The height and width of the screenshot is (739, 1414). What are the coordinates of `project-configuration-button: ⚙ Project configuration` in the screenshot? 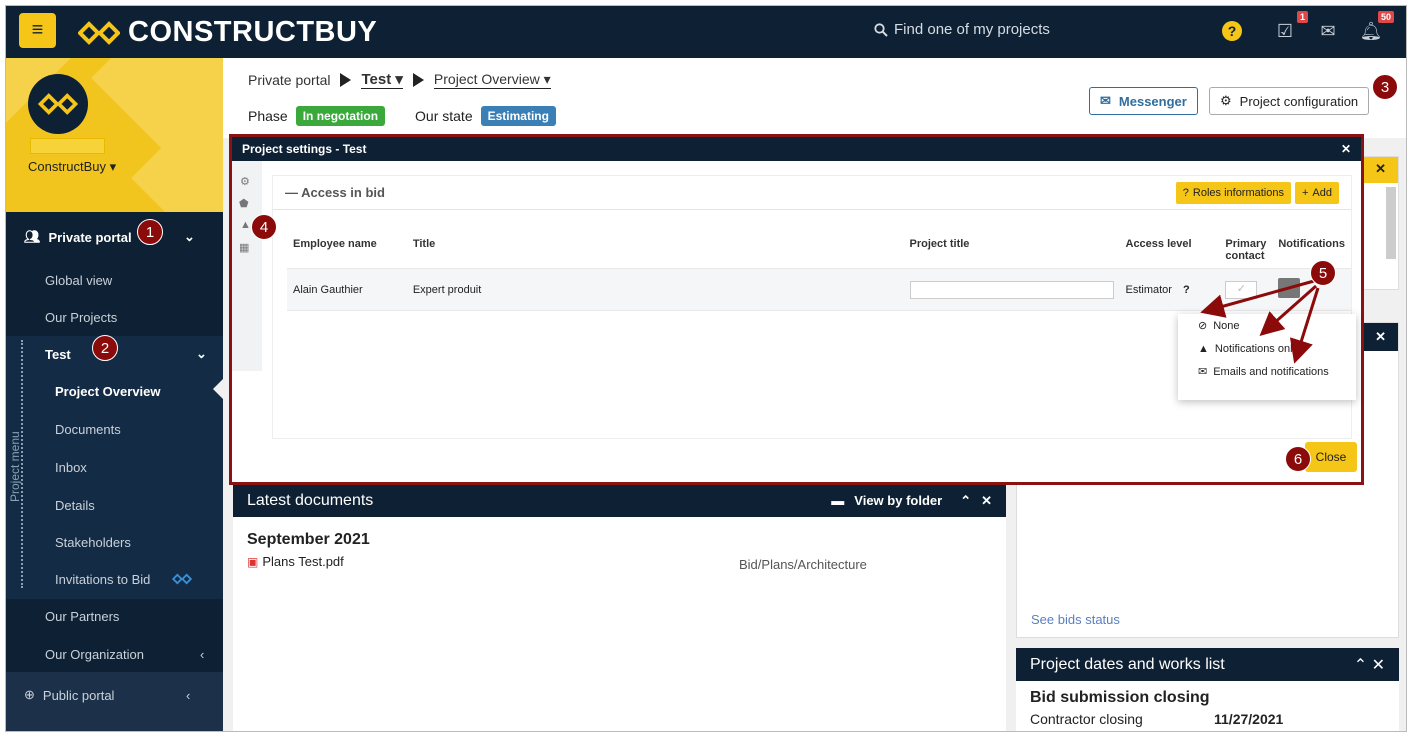 It's located at (1289, 101).